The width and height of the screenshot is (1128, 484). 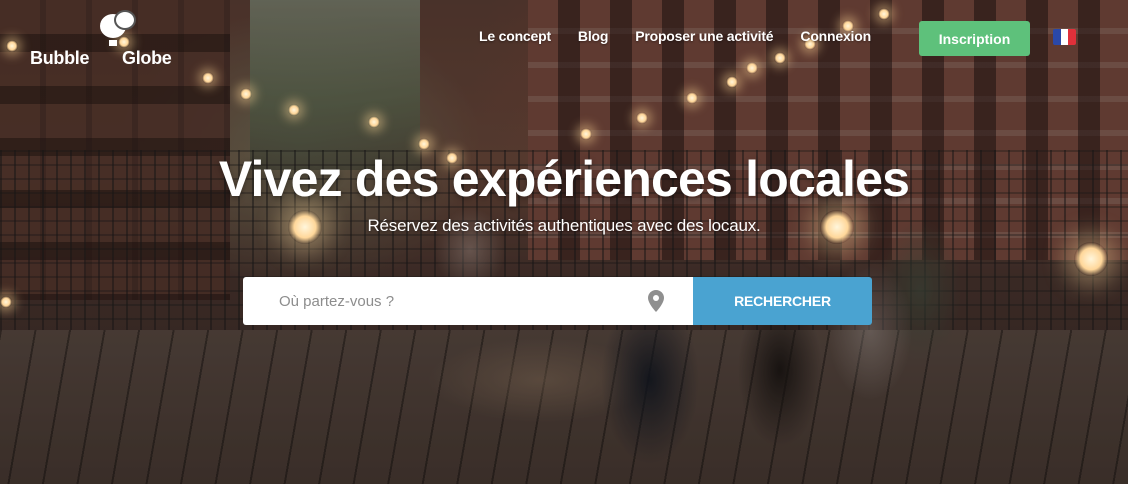 What do you see at coordinates (974, 38) in the screenshot?
I see `signup-button: Inscription` at bounding box center [974, 38].